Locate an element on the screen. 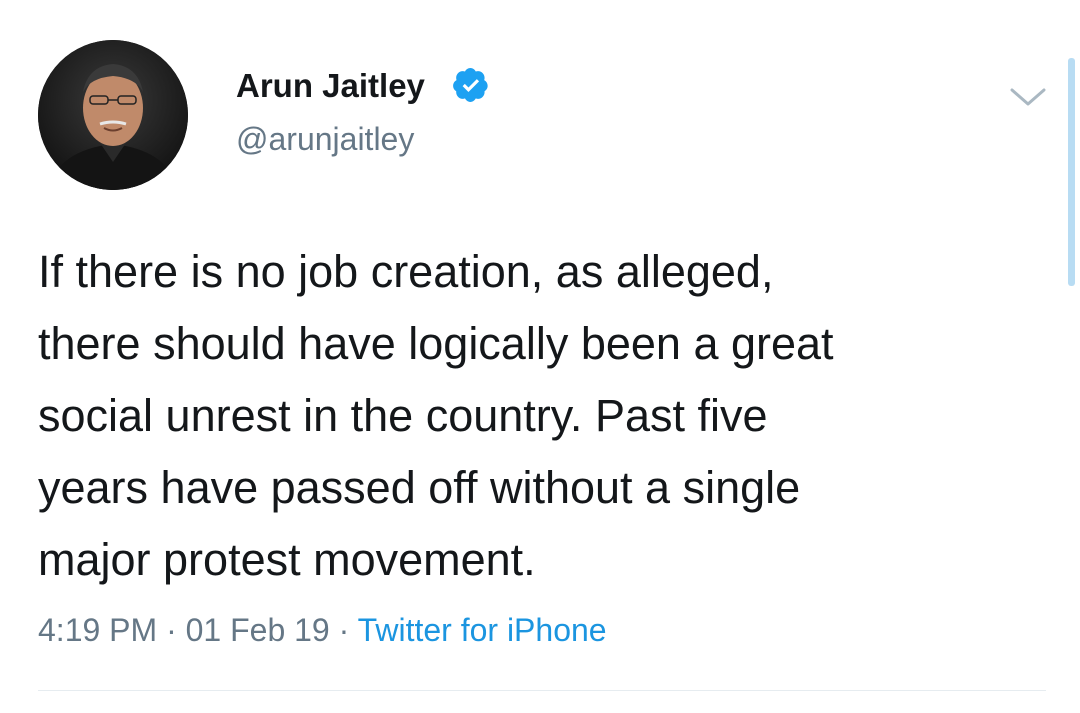  divider is located at coordinates (542, 690).